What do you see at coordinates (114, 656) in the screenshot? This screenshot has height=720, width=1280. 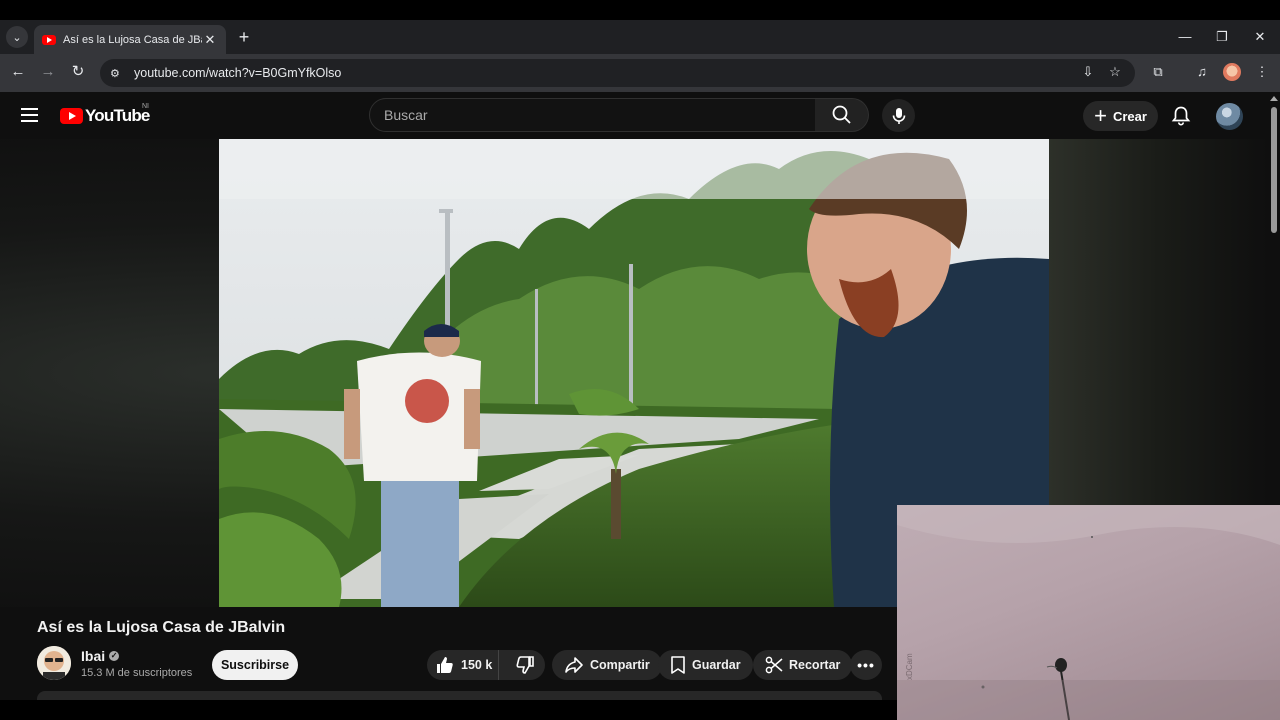 I see `verified-check-icon: ✓` at bounding box center [114, 656].